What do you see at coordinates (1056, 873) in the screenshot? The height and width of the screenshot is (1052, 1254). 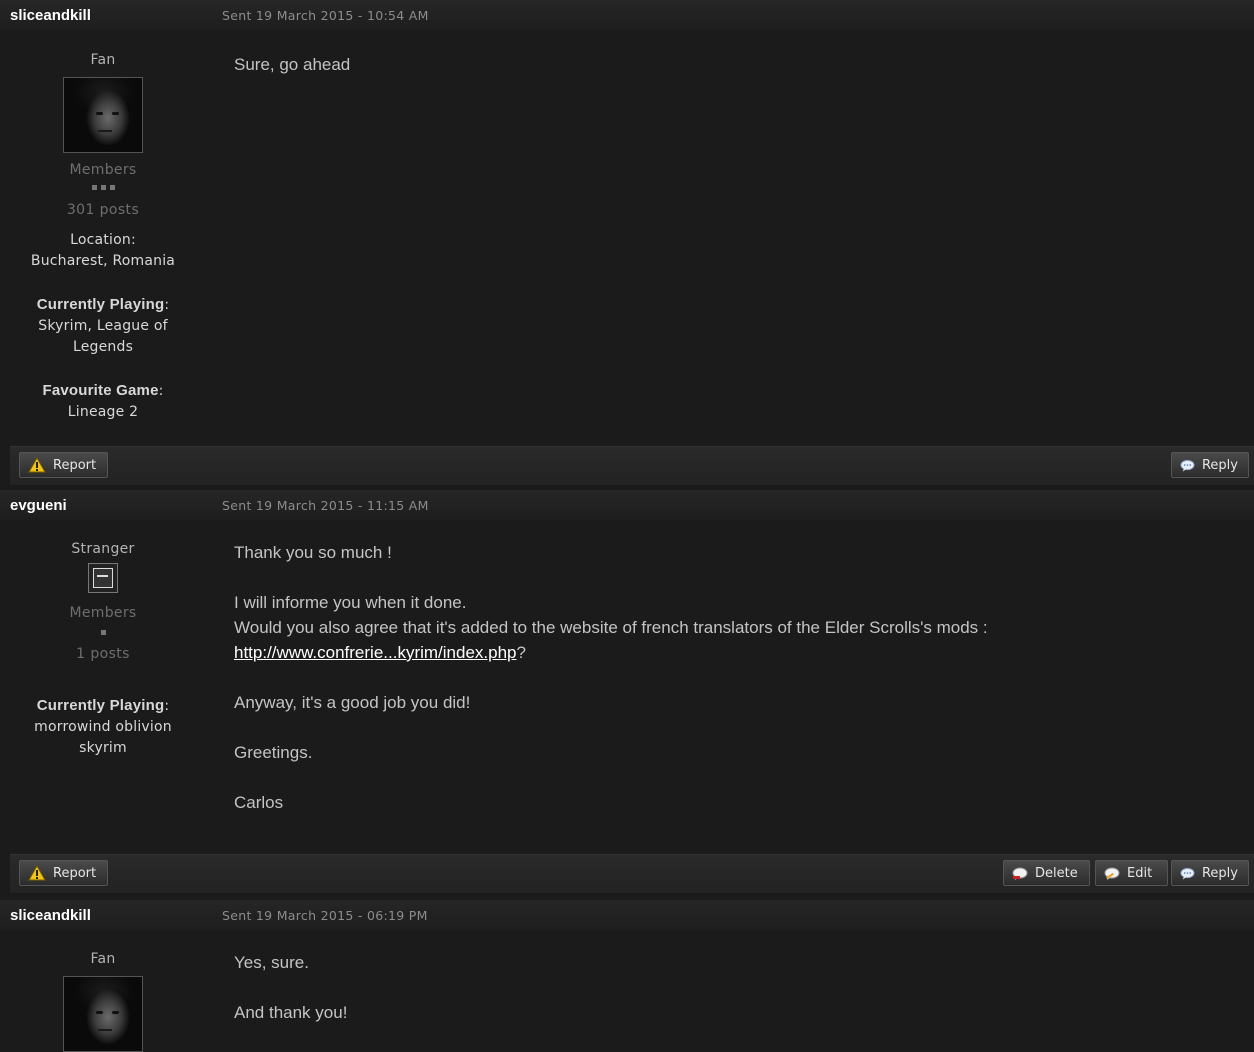 I see `delete-label: Delete` at bounding box center [1056, 873].